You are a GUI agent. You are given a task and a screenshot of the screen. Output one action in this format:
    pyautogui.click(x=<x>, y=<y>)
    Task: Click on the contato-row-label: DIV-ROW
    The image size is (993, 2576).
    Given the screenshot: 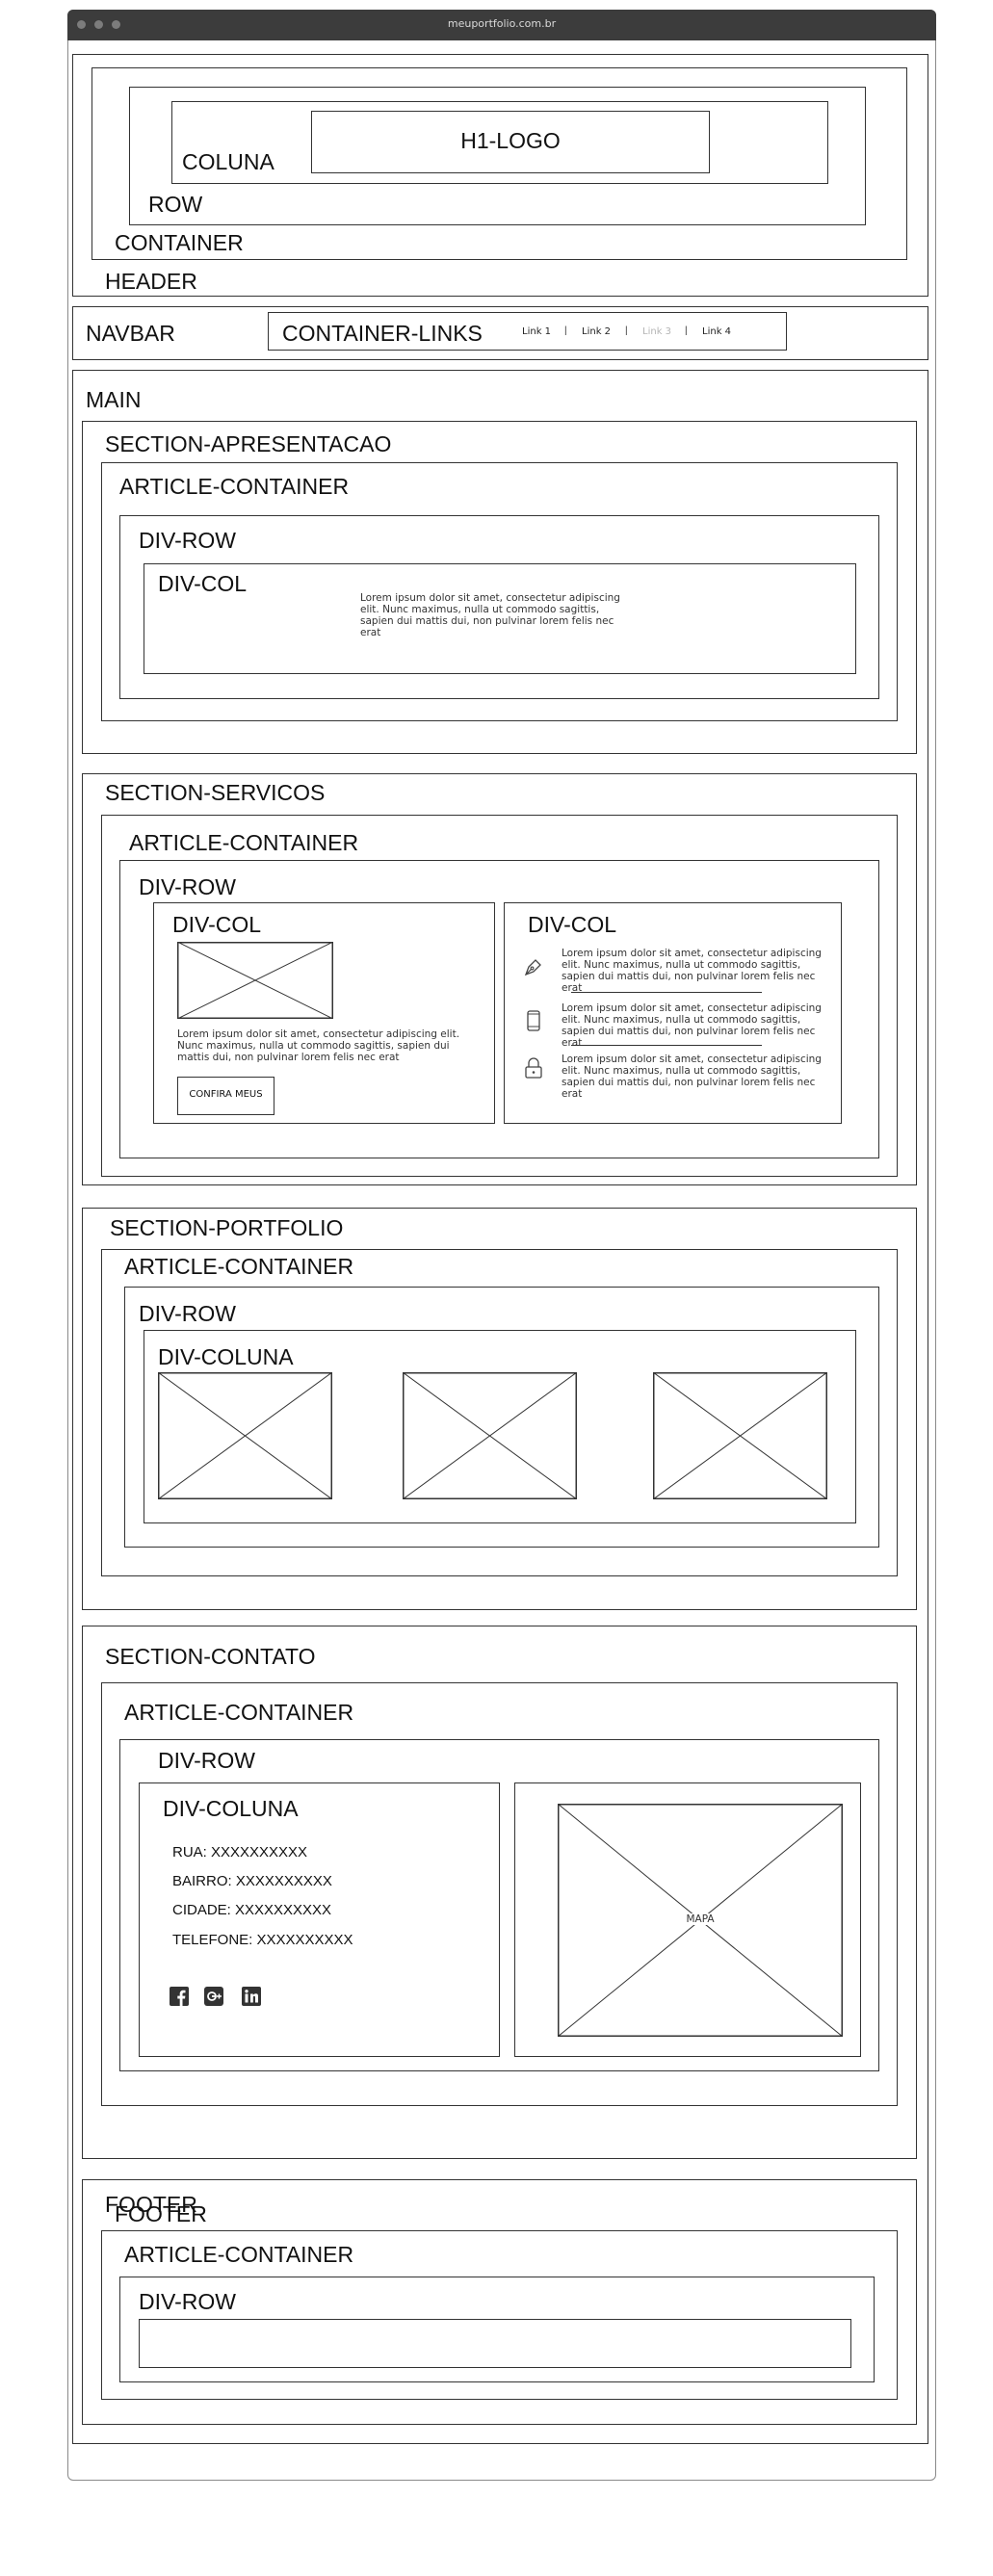 What is the action you would take?
    pyautogui.click(x=206, y=1760)
    